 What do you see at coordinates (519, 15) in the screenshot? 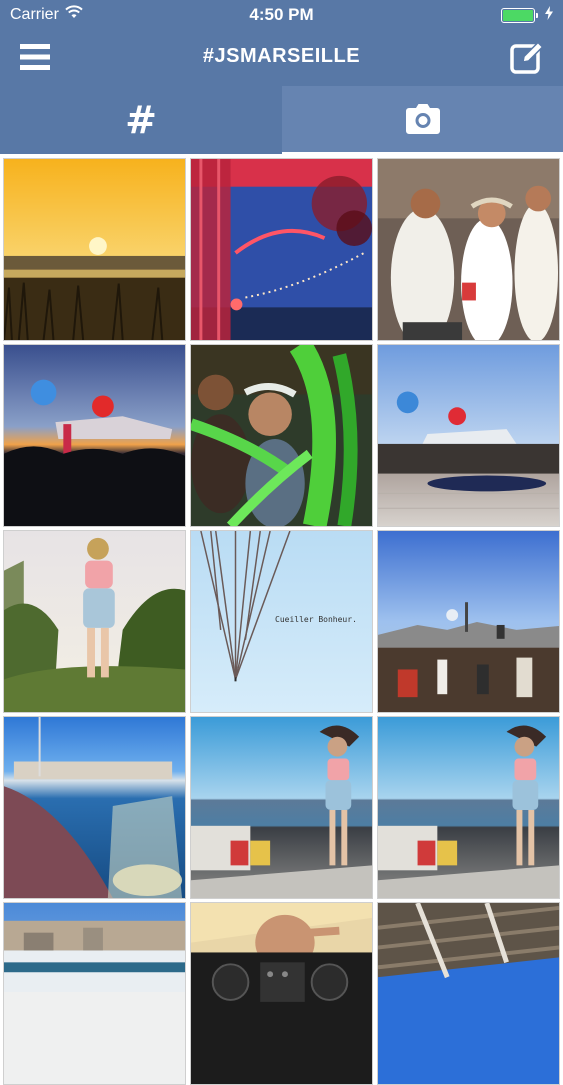
I see `battery-icon` at bounding box center [519, 15].